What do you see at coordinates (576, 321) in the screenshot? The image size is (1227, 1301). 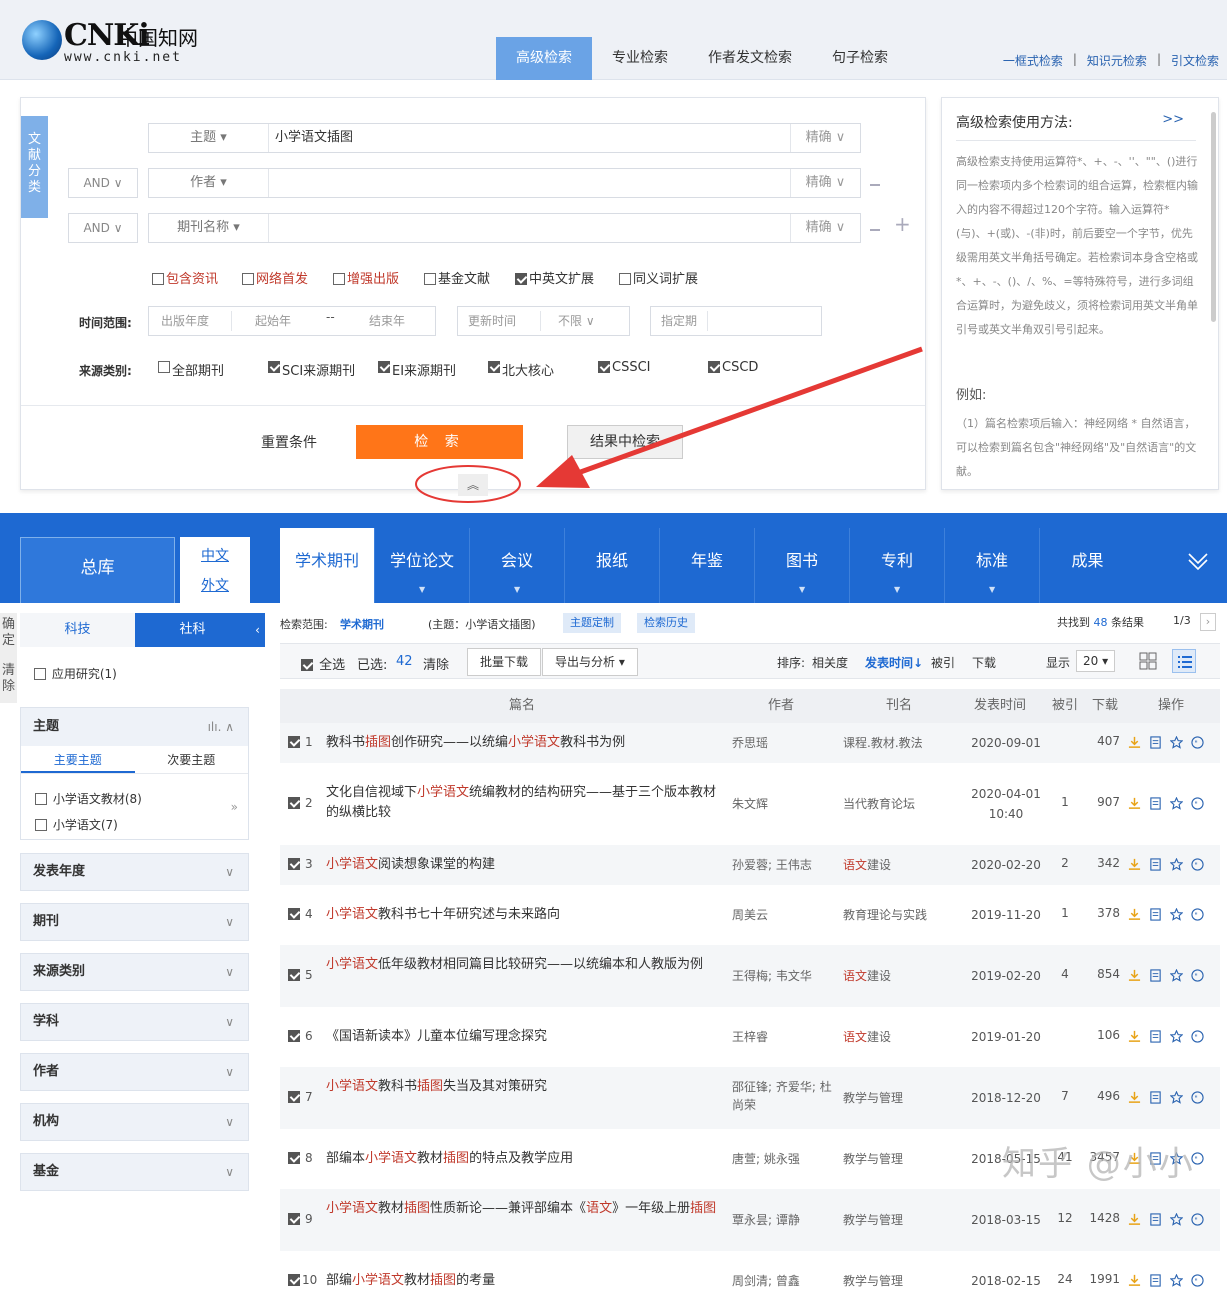 I see `update-time-select: 不限 ∨` at bounding box center [576, 321].